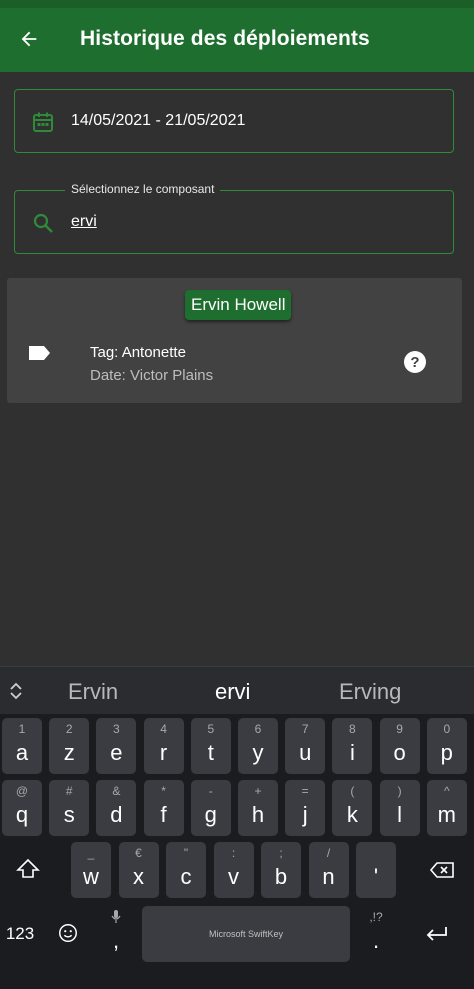 This screenshot has height=989, width=474. Describe the element at coordinates (163, 752) in the screenshot. I see `key-label: r` at that location.